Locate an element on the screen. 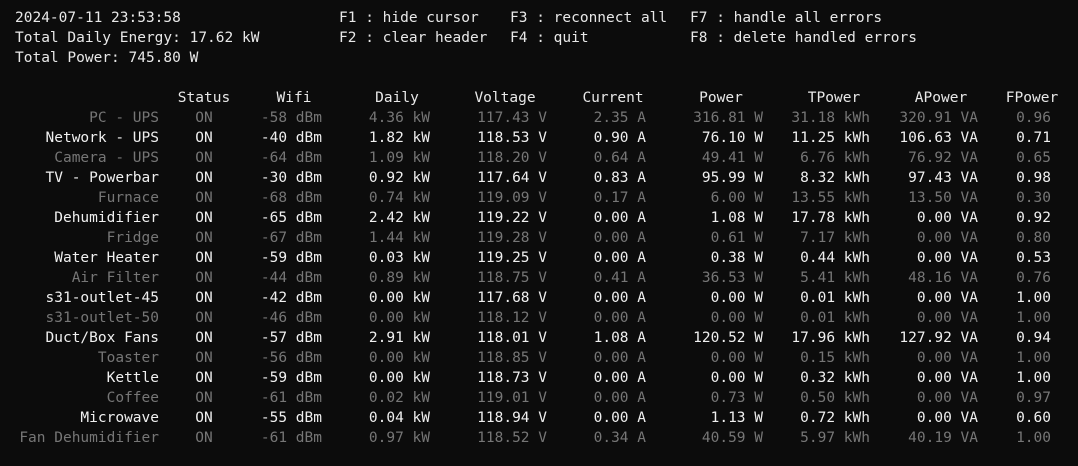 Image resolution: width=1078 pixels, height=466 pixels. cell-fpower: 0.30 is located at coordinates (1033, 198).